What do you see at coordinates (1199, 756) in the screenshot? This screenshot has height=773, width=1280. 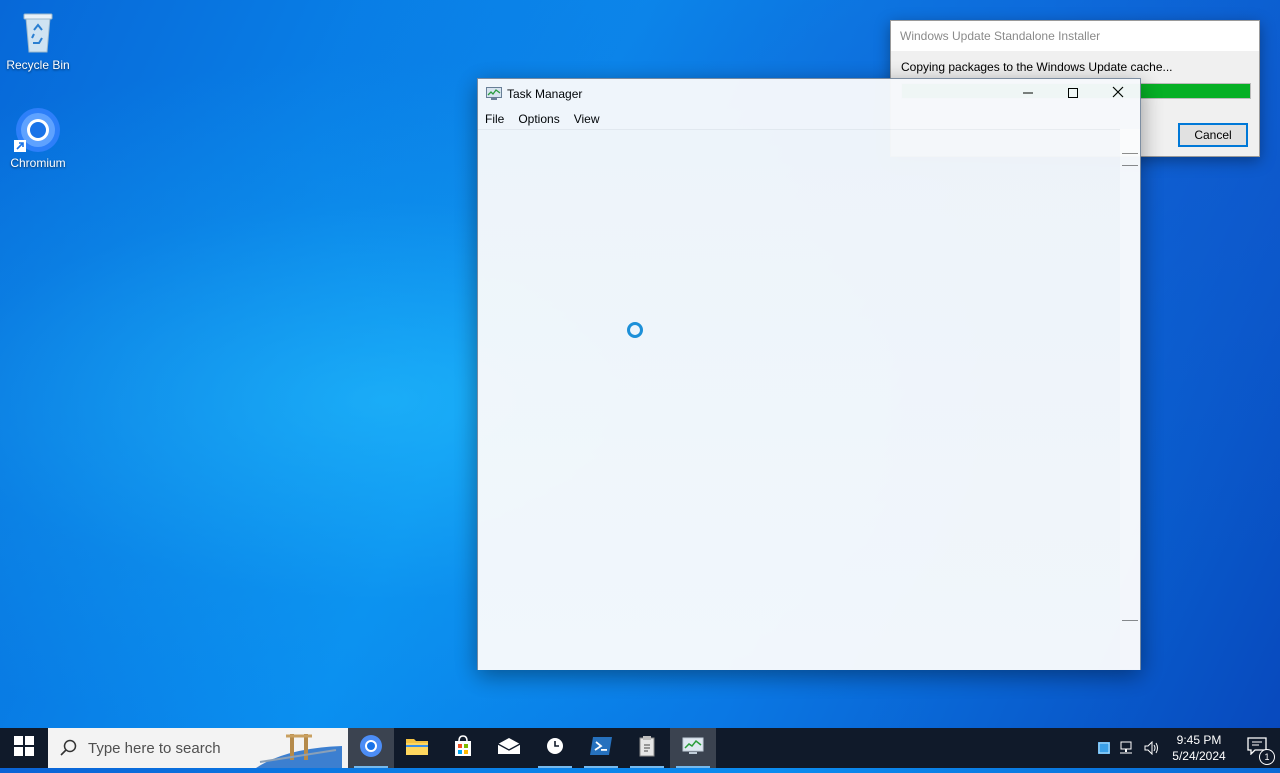 I see `clock-date: 5/24/2024` at bounding box center [1199, 756].